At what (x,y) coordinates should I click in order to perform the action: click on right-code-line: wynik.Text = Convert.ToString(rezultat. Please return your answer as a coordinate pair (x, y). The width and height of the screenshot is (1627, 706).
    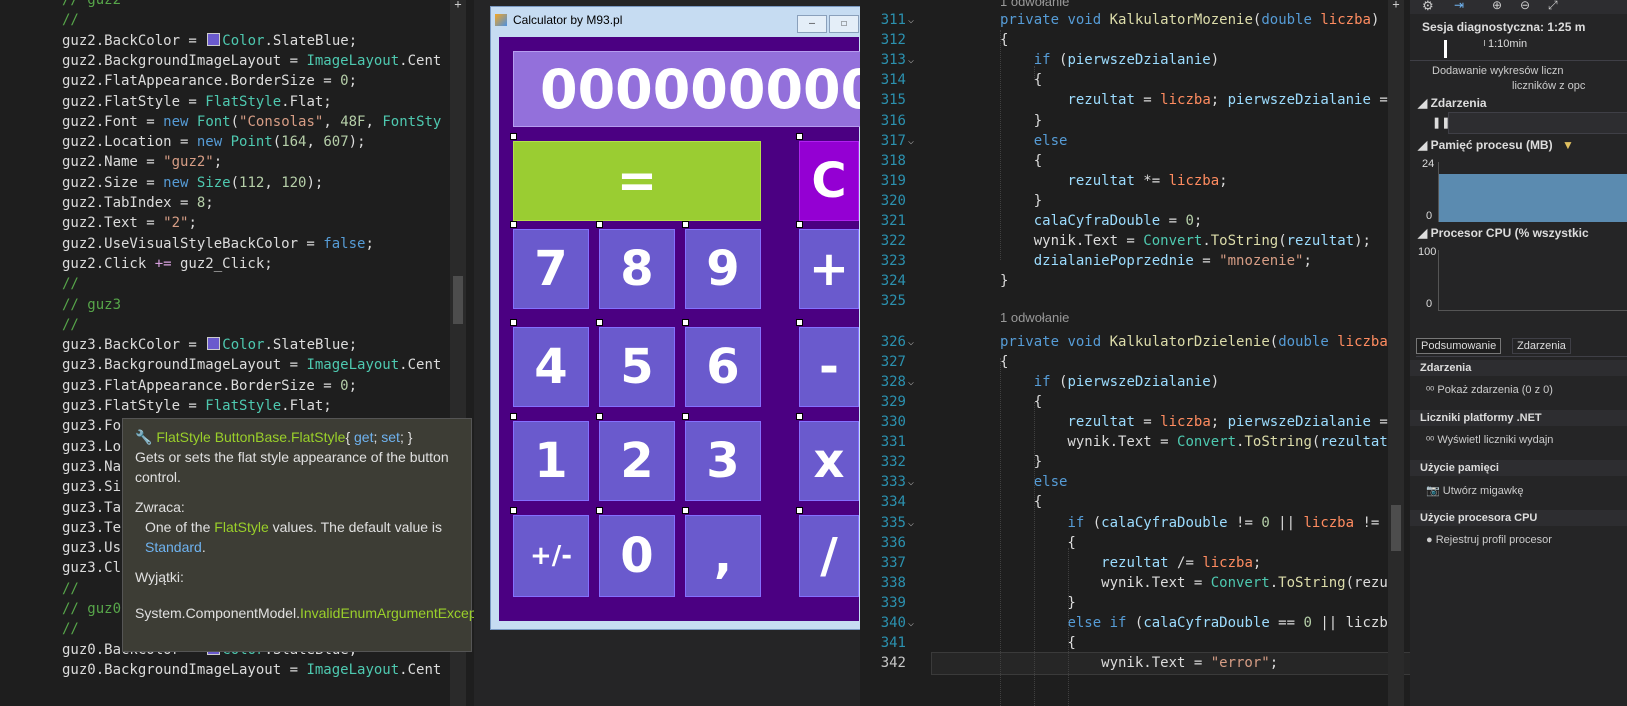
    Looking at the image, I should click on (1193, 442).